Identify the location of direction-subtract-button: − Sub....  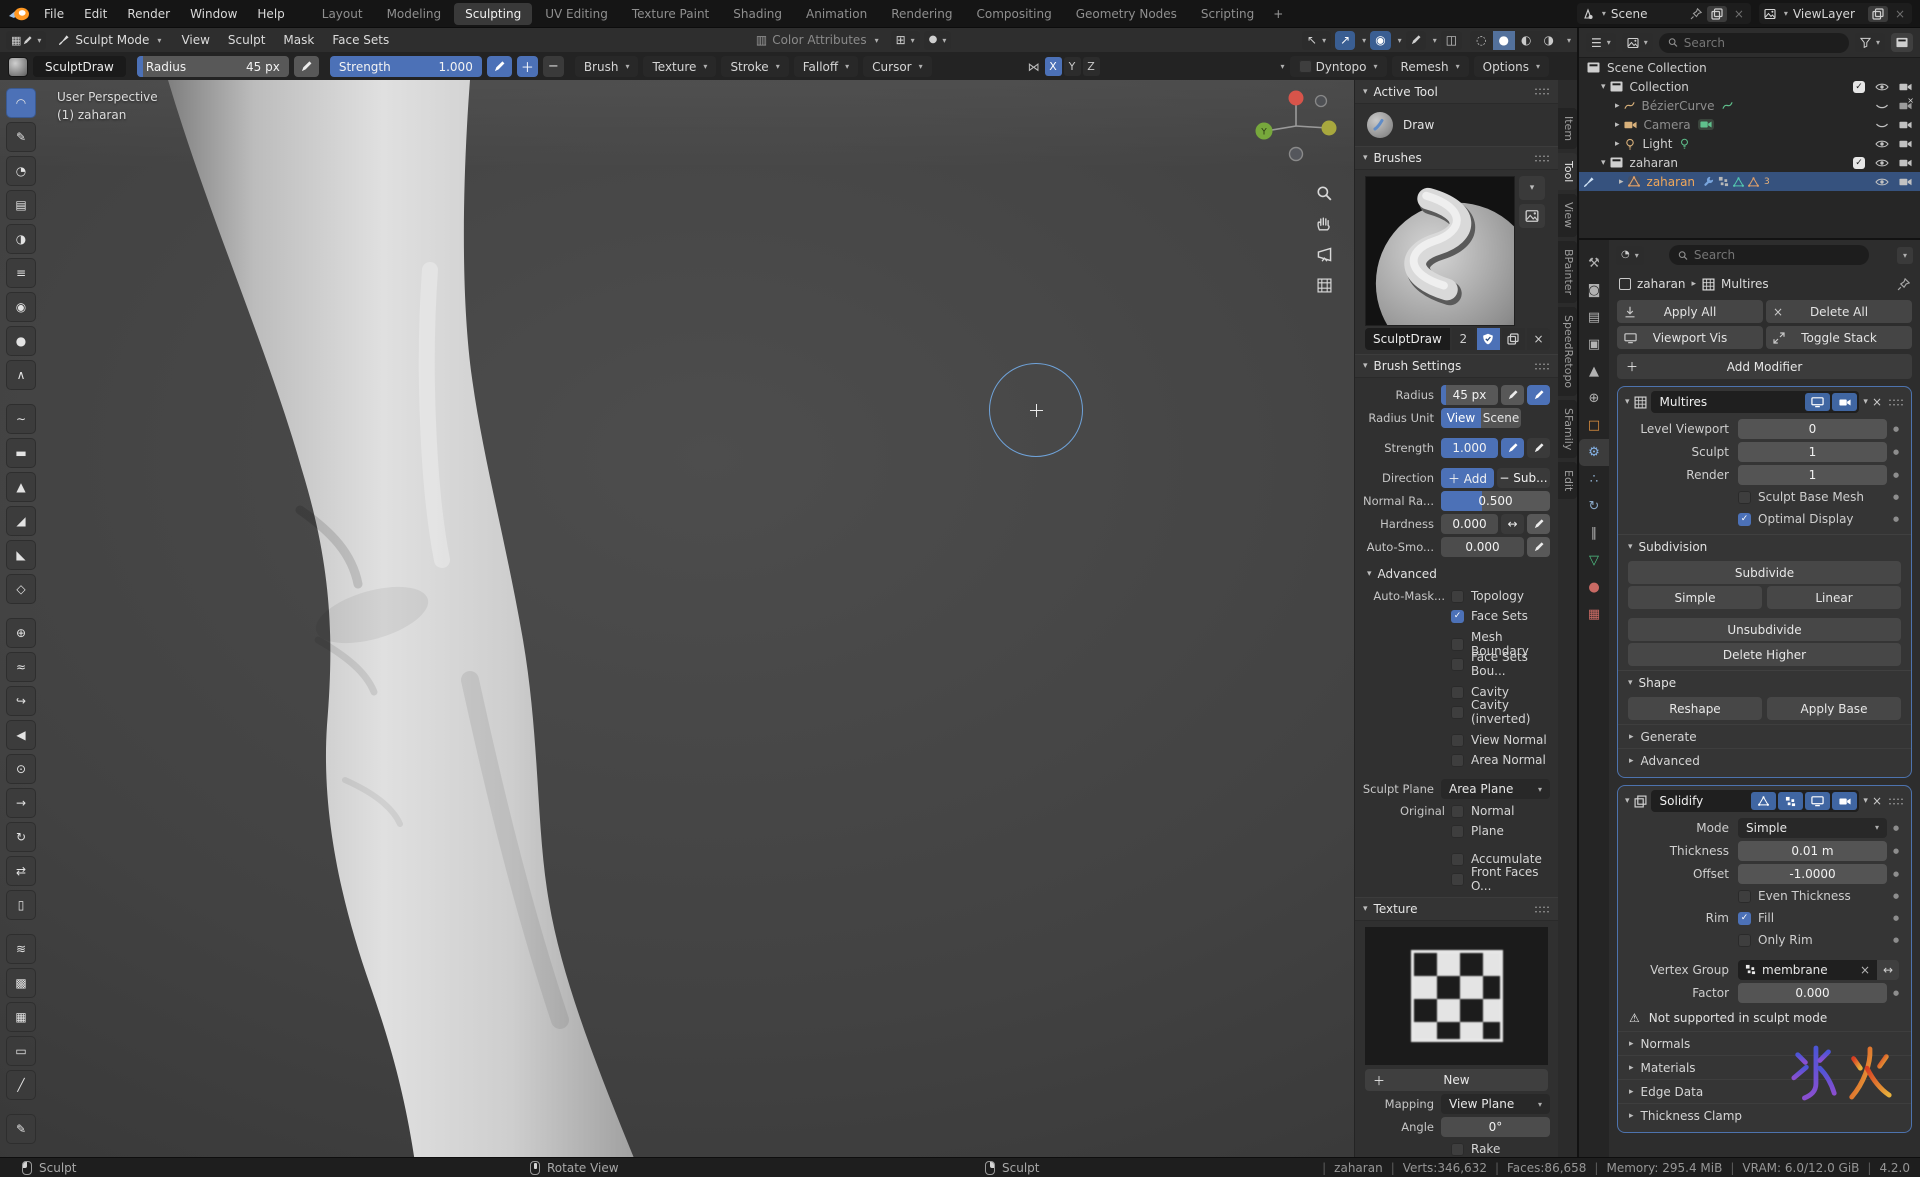
(1523, 478).